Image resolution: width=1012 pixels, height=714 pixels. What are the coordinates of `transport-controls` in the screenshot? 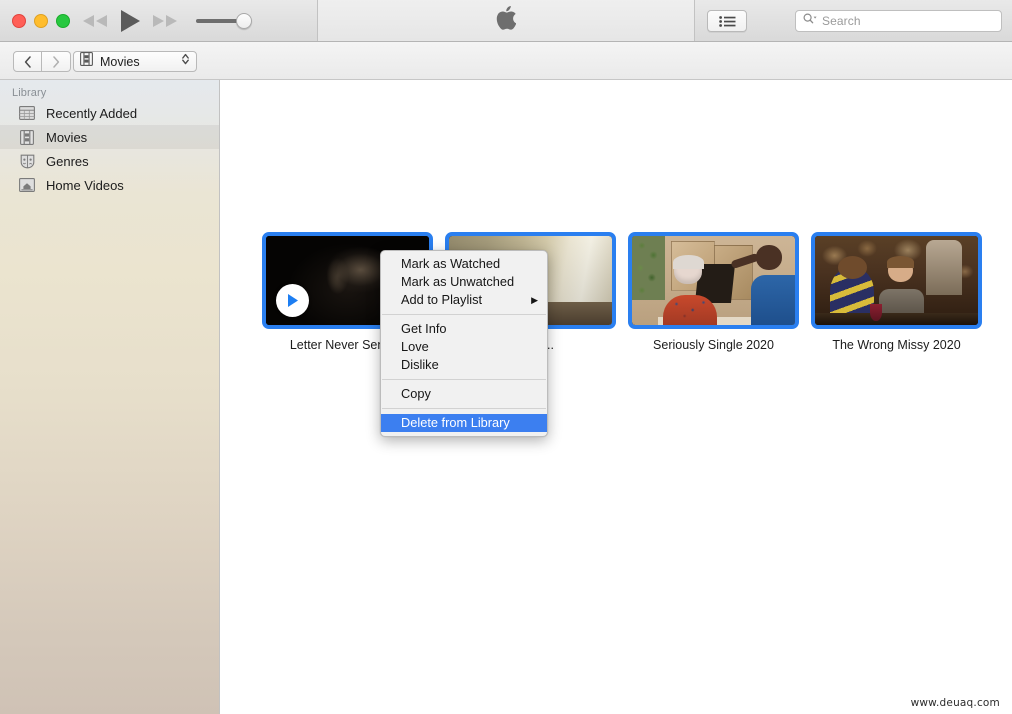 It's located at (130, 21).